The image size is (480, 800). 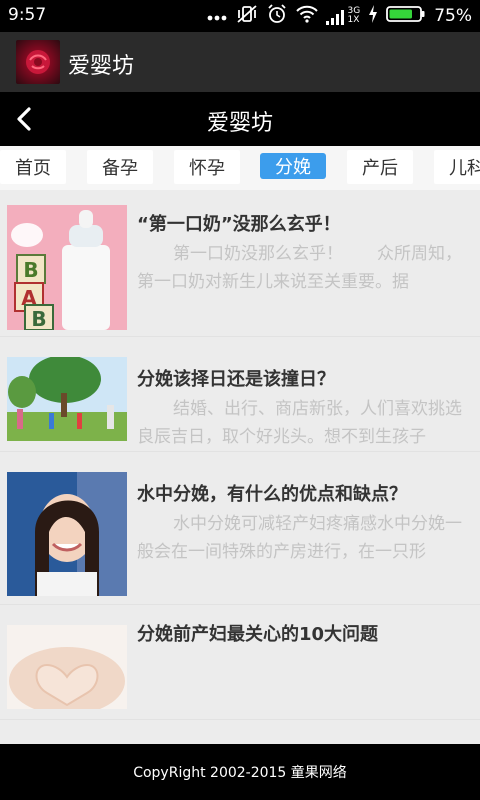 I want to click on charging-icon, so click(x=373, y=16).